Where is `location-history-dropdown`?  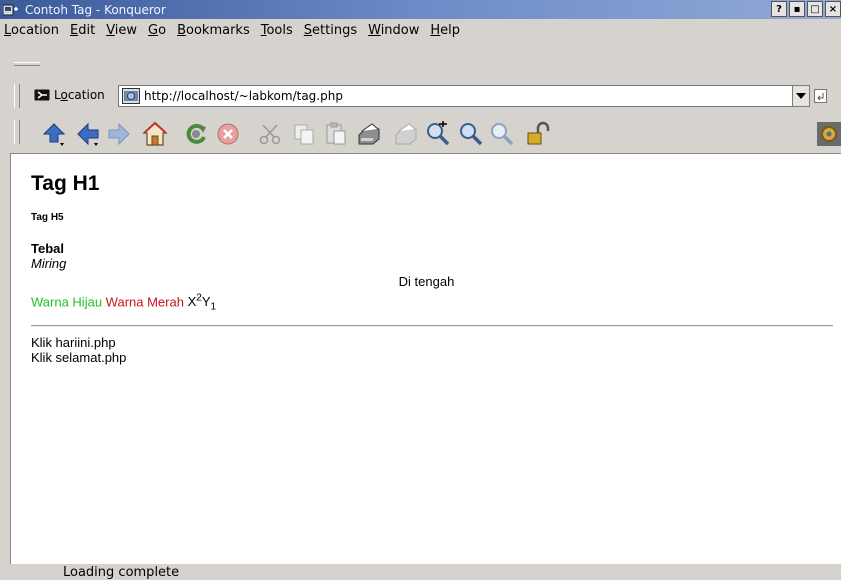 location-history-dropdown is located at coordinates (801, 96).